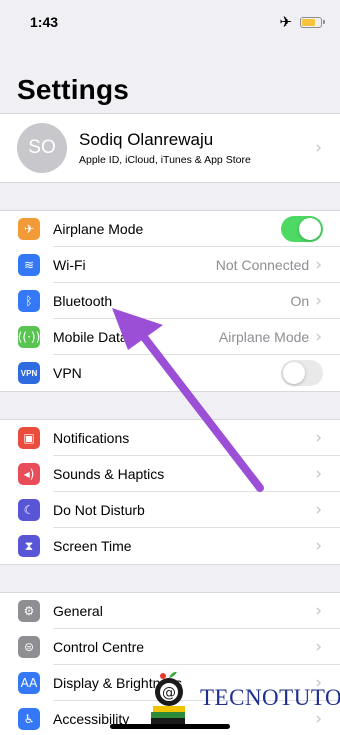  What do you see at coordinates (109, 474) in the screenshot?
I see `settings-row-label: Sounds & Haptics` at bounding box center [109, 474].